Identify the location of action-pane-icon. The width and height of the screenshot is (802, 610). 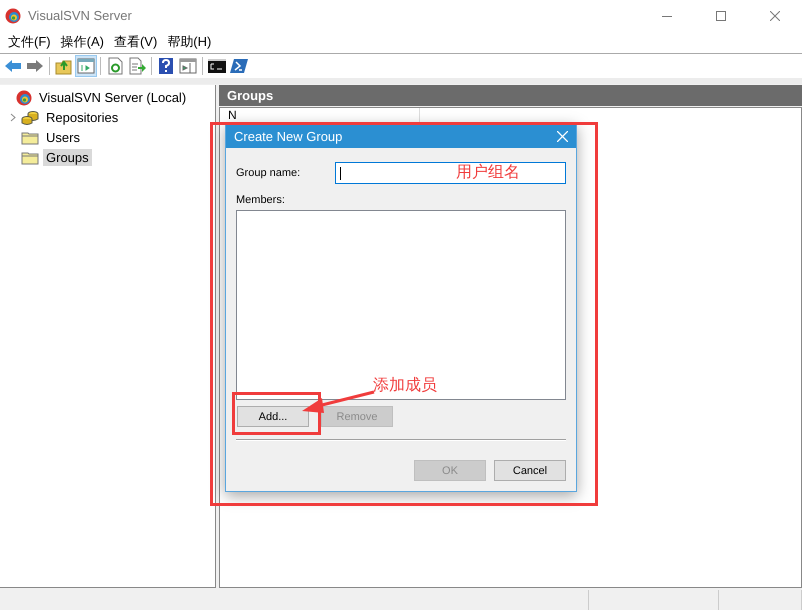
(188, 66).